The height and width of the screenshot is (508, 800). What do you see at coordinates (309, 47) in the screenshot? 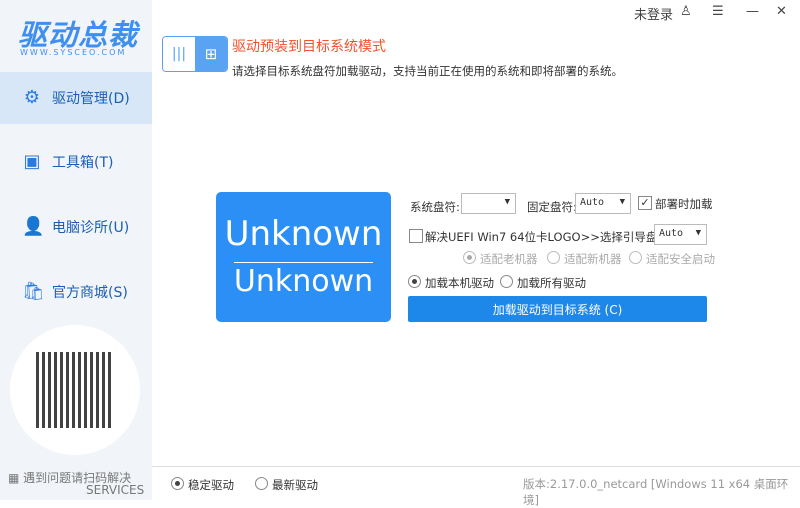
I see `page-title: 驱动预装到目标系统模式` at bounding box center [309, 47].